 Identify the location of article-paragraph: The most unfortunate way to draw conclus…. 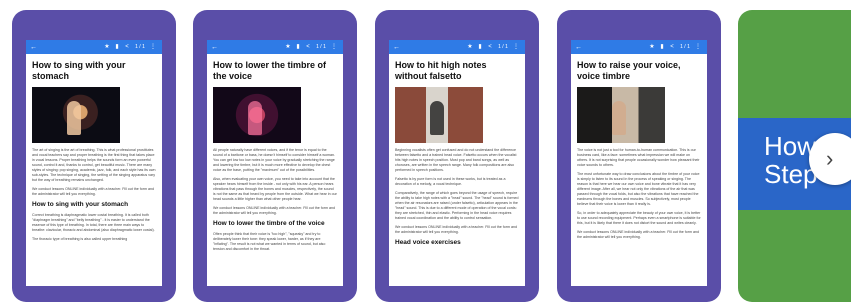
(638, 189).